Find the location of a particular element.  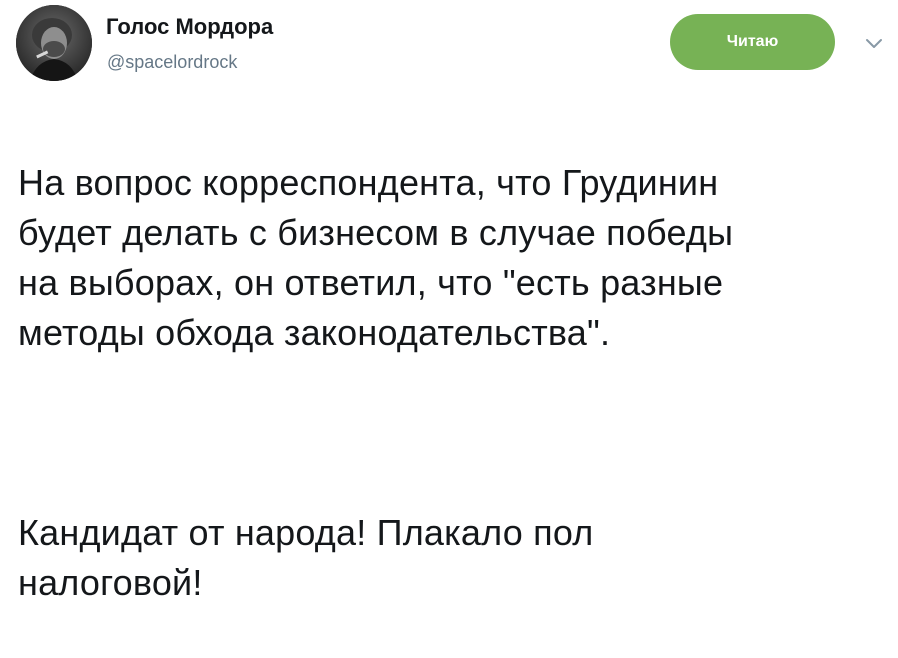

user-avatar-icon is located at coordinates (54, 43).